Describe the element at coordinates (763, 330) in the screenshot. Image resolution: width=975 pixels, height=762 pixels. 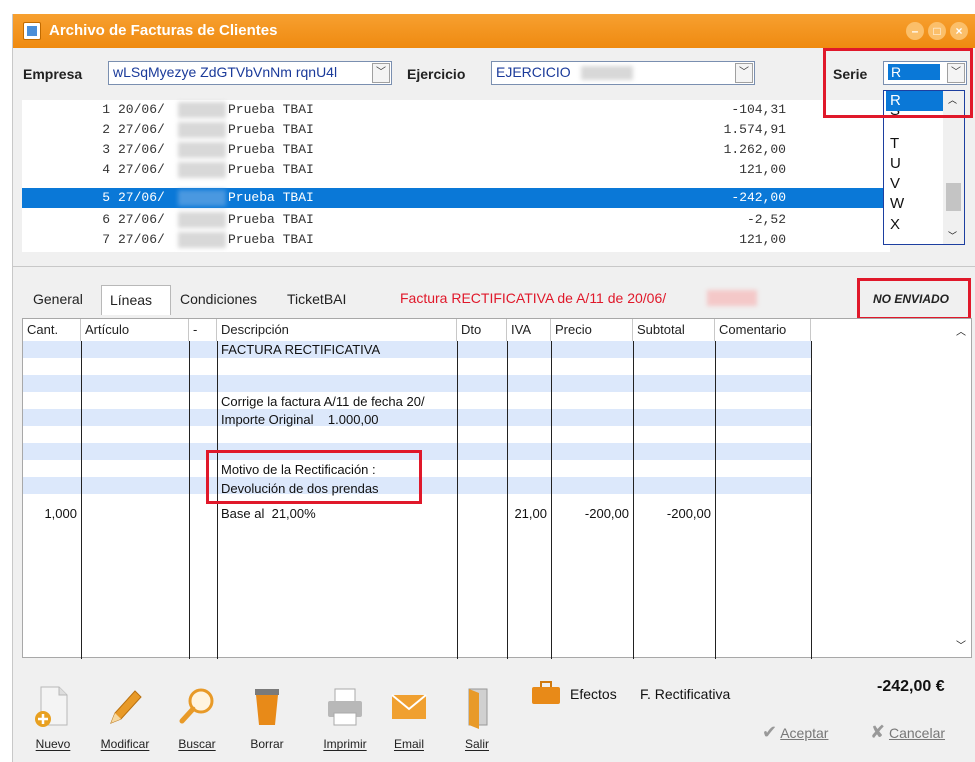
I see `col-comentario: Comentario` at that location.